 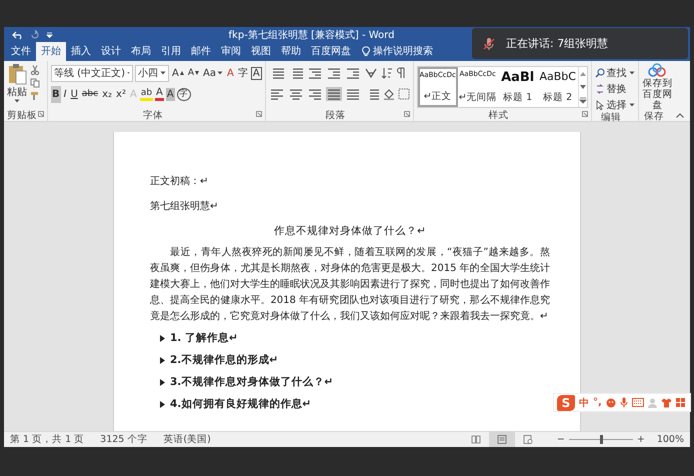 I want to click on distributed-icon, so click(x=352, y=94).